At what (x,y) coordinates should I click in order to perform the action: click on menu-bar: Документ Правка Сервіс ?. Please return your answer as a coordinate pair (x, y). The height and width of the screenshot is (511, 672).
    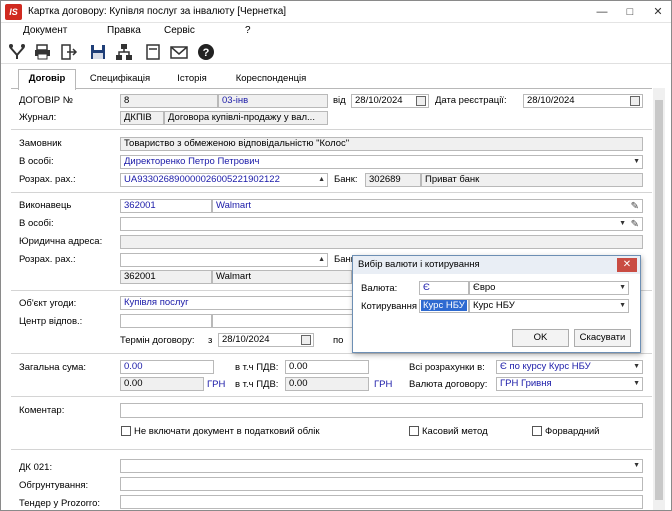
    Looking at the image, I should click on (336, 31).